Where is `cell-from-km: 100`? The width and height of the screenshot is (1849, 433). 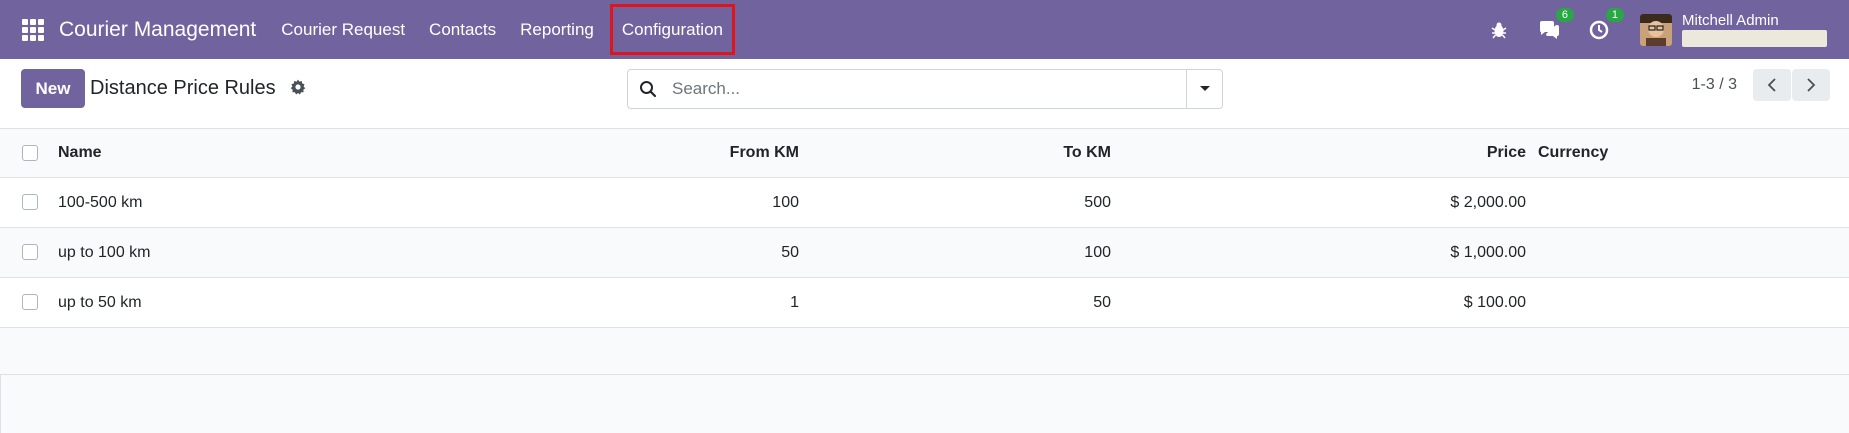
cell-from-km: 100 is located at coordinates (785, 202).